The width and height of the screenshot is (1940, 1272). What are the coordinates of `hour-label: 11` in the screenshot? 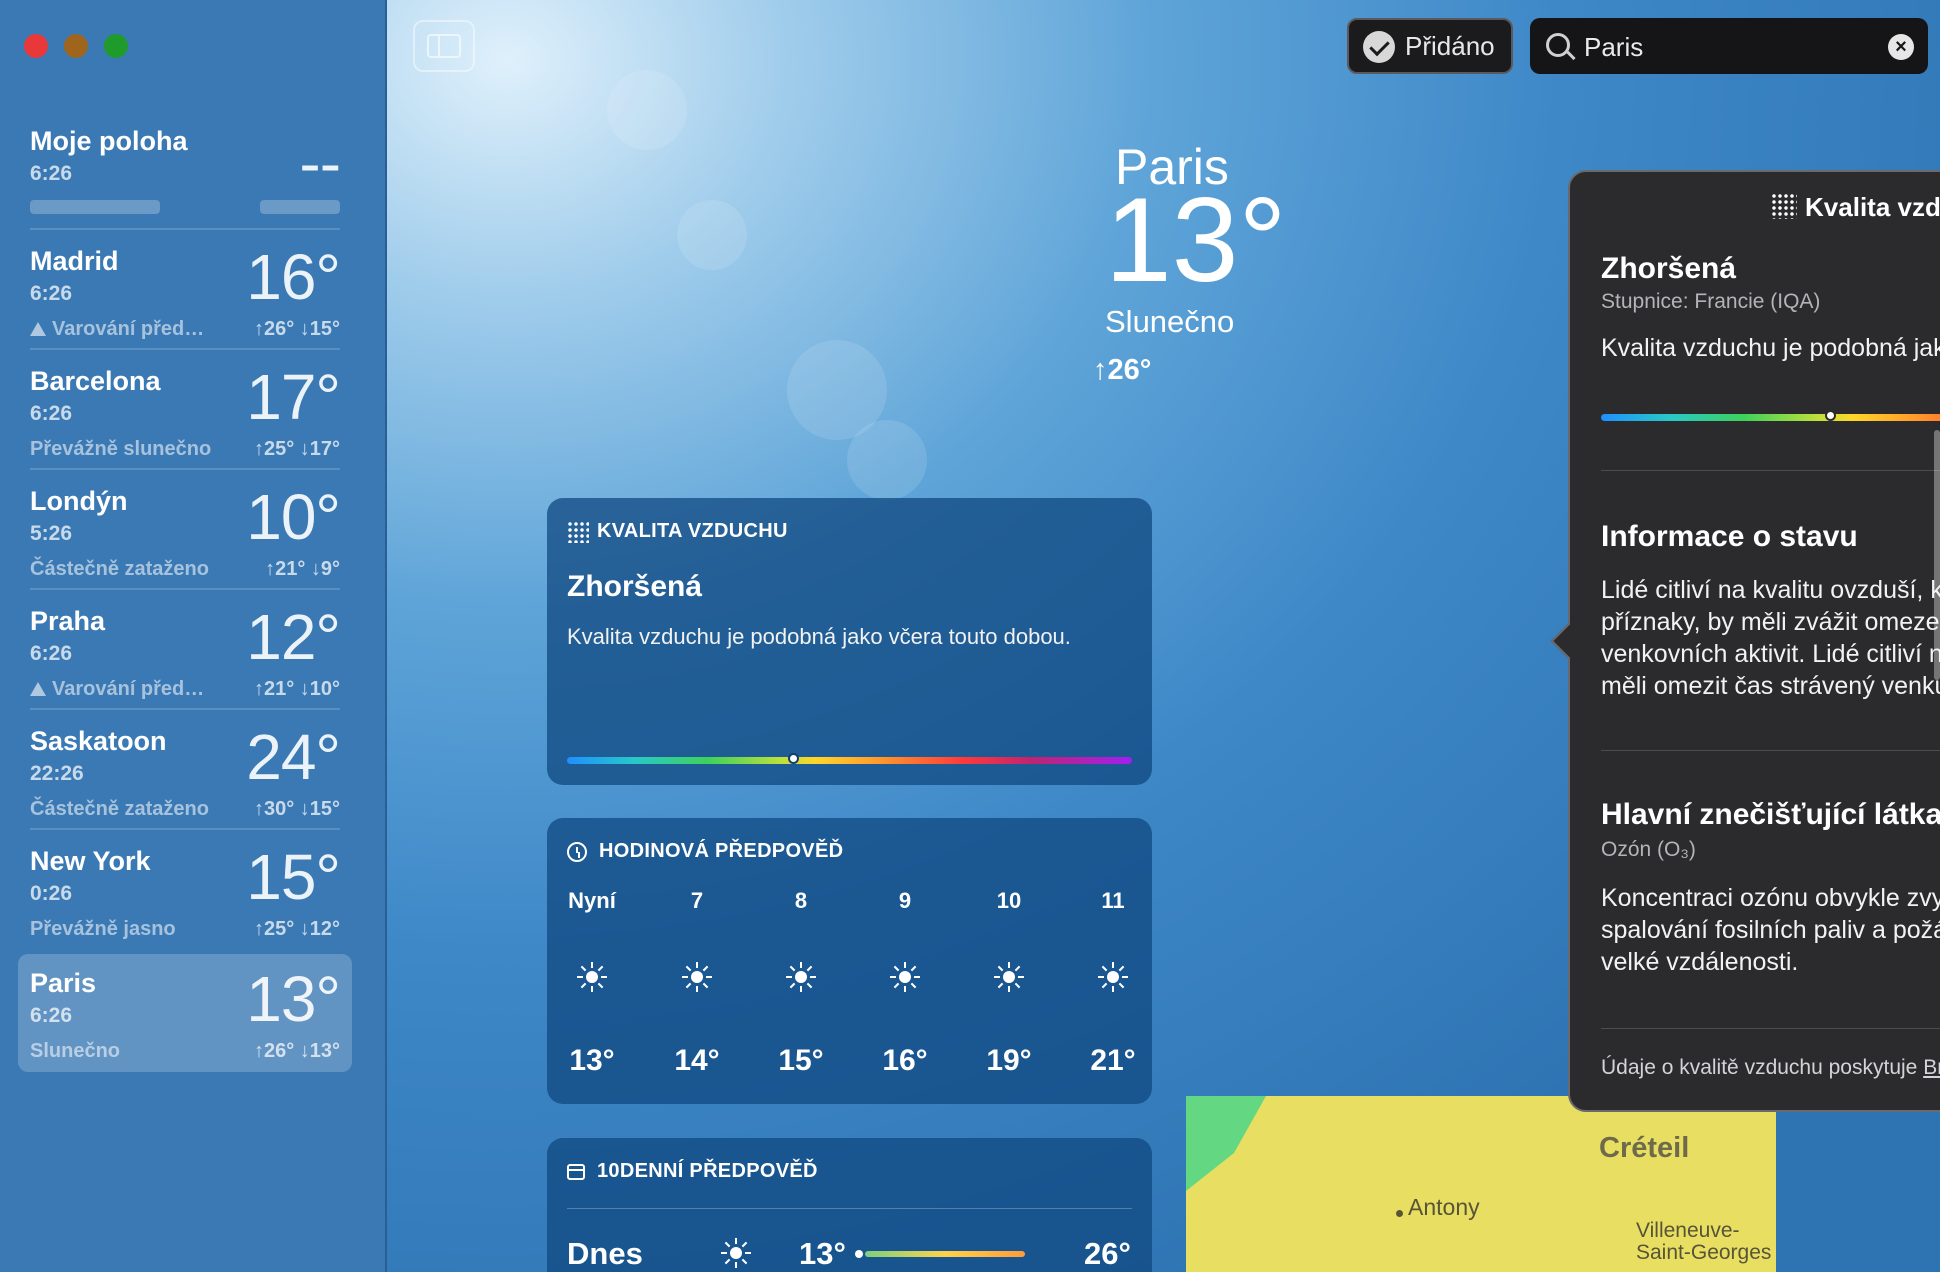 It's located at (1113, 900).